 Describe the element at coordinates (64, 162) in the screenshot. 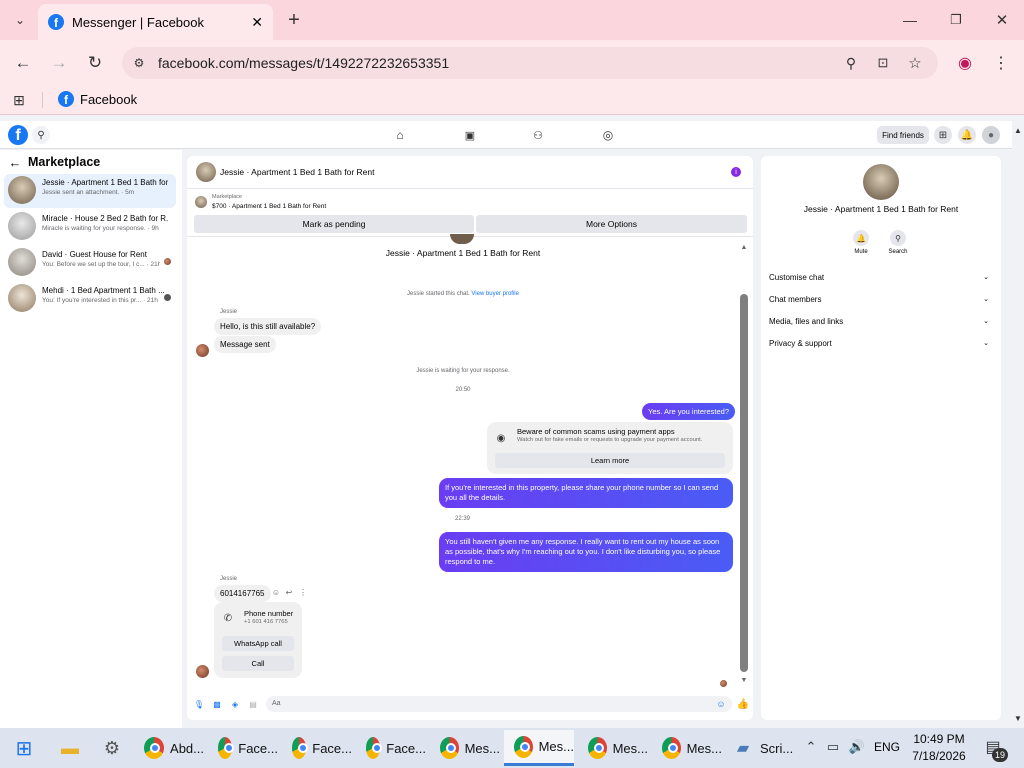

I see `sidebar-title: Marketplace` at that location.